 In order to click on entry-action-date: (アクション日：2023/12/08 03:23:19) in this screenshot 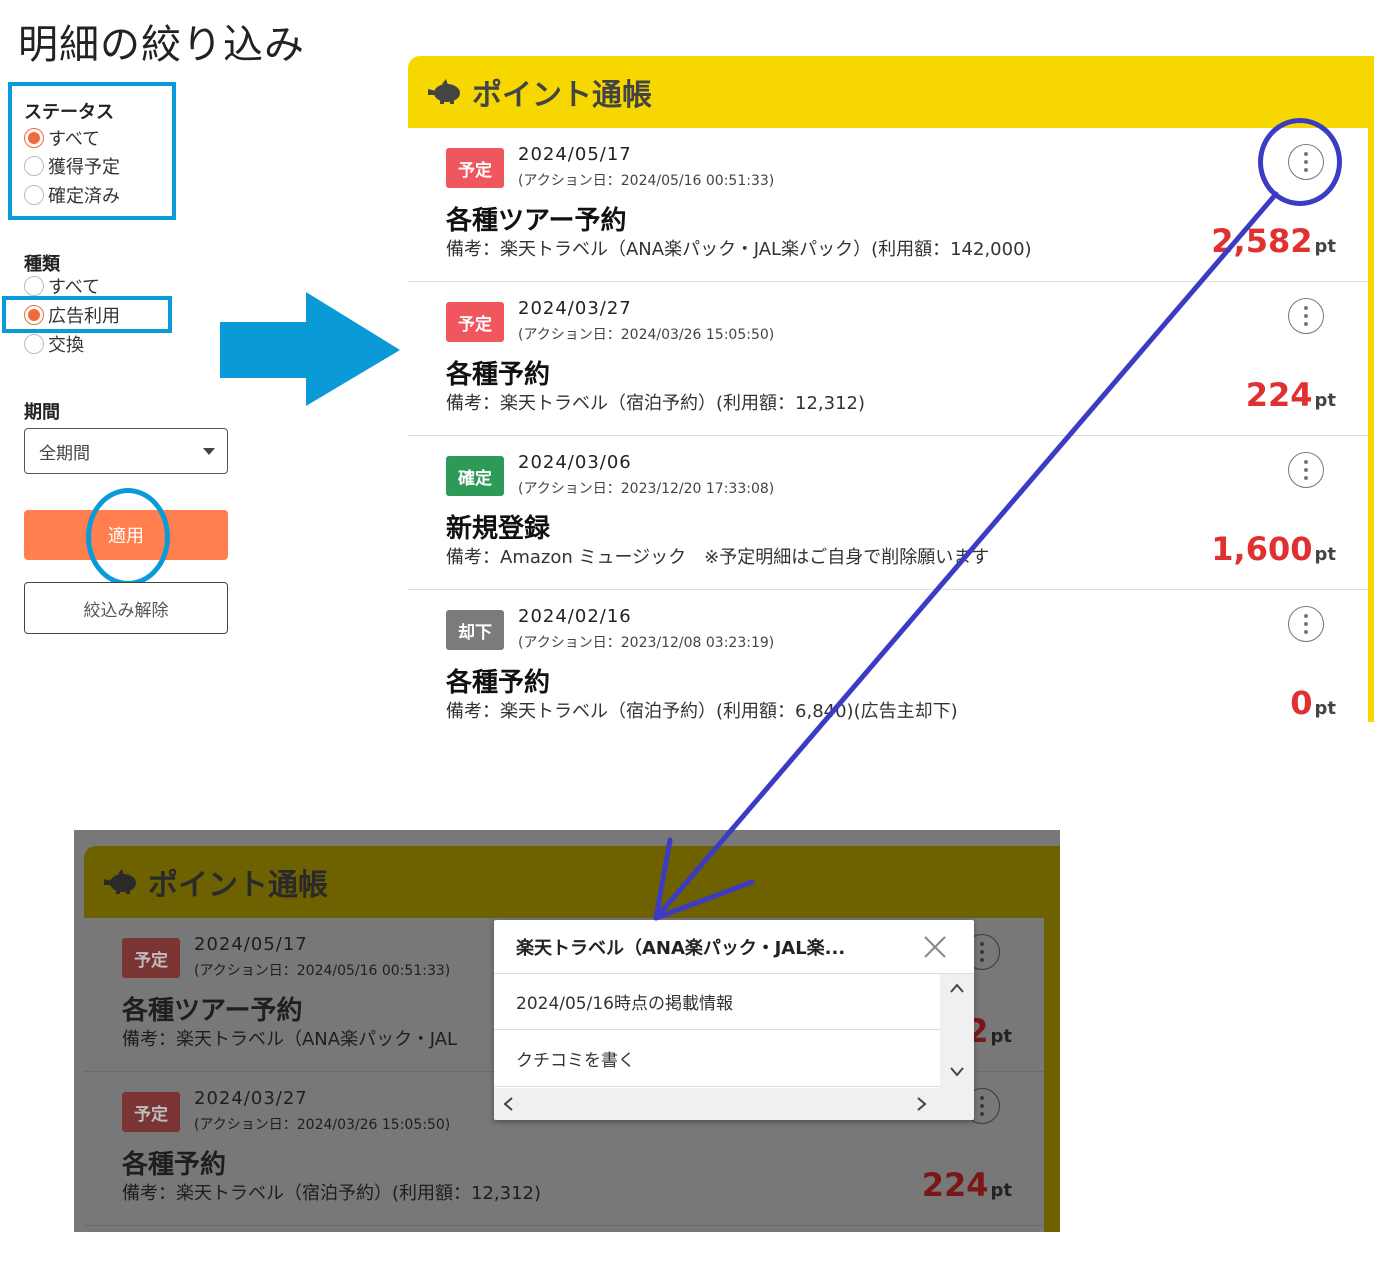, I will do `click(646, 643)`.